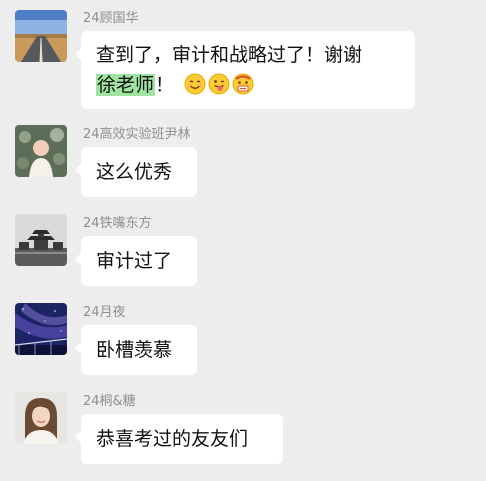 This screenshot has height=481, width=486. I want to click on message-text-line-2: 徐老师！, so click(248, 85).